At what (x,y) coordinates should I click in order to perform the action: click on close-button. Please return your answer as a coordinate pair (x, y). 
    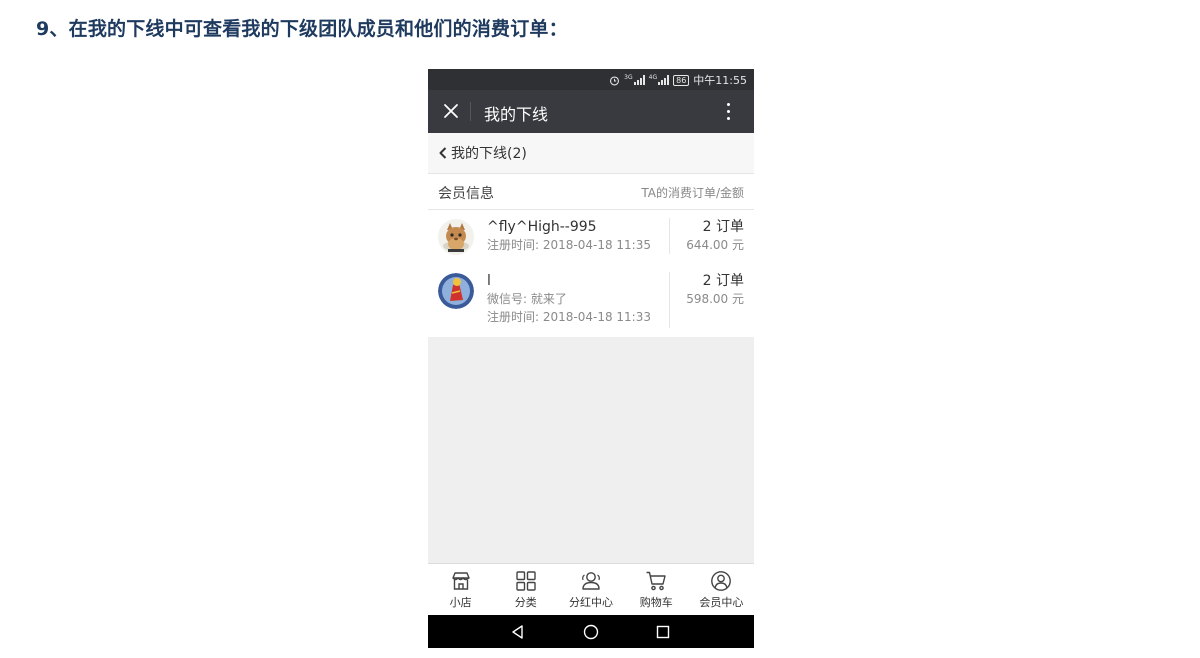
    Looking at the image, I should click on (451, 111).